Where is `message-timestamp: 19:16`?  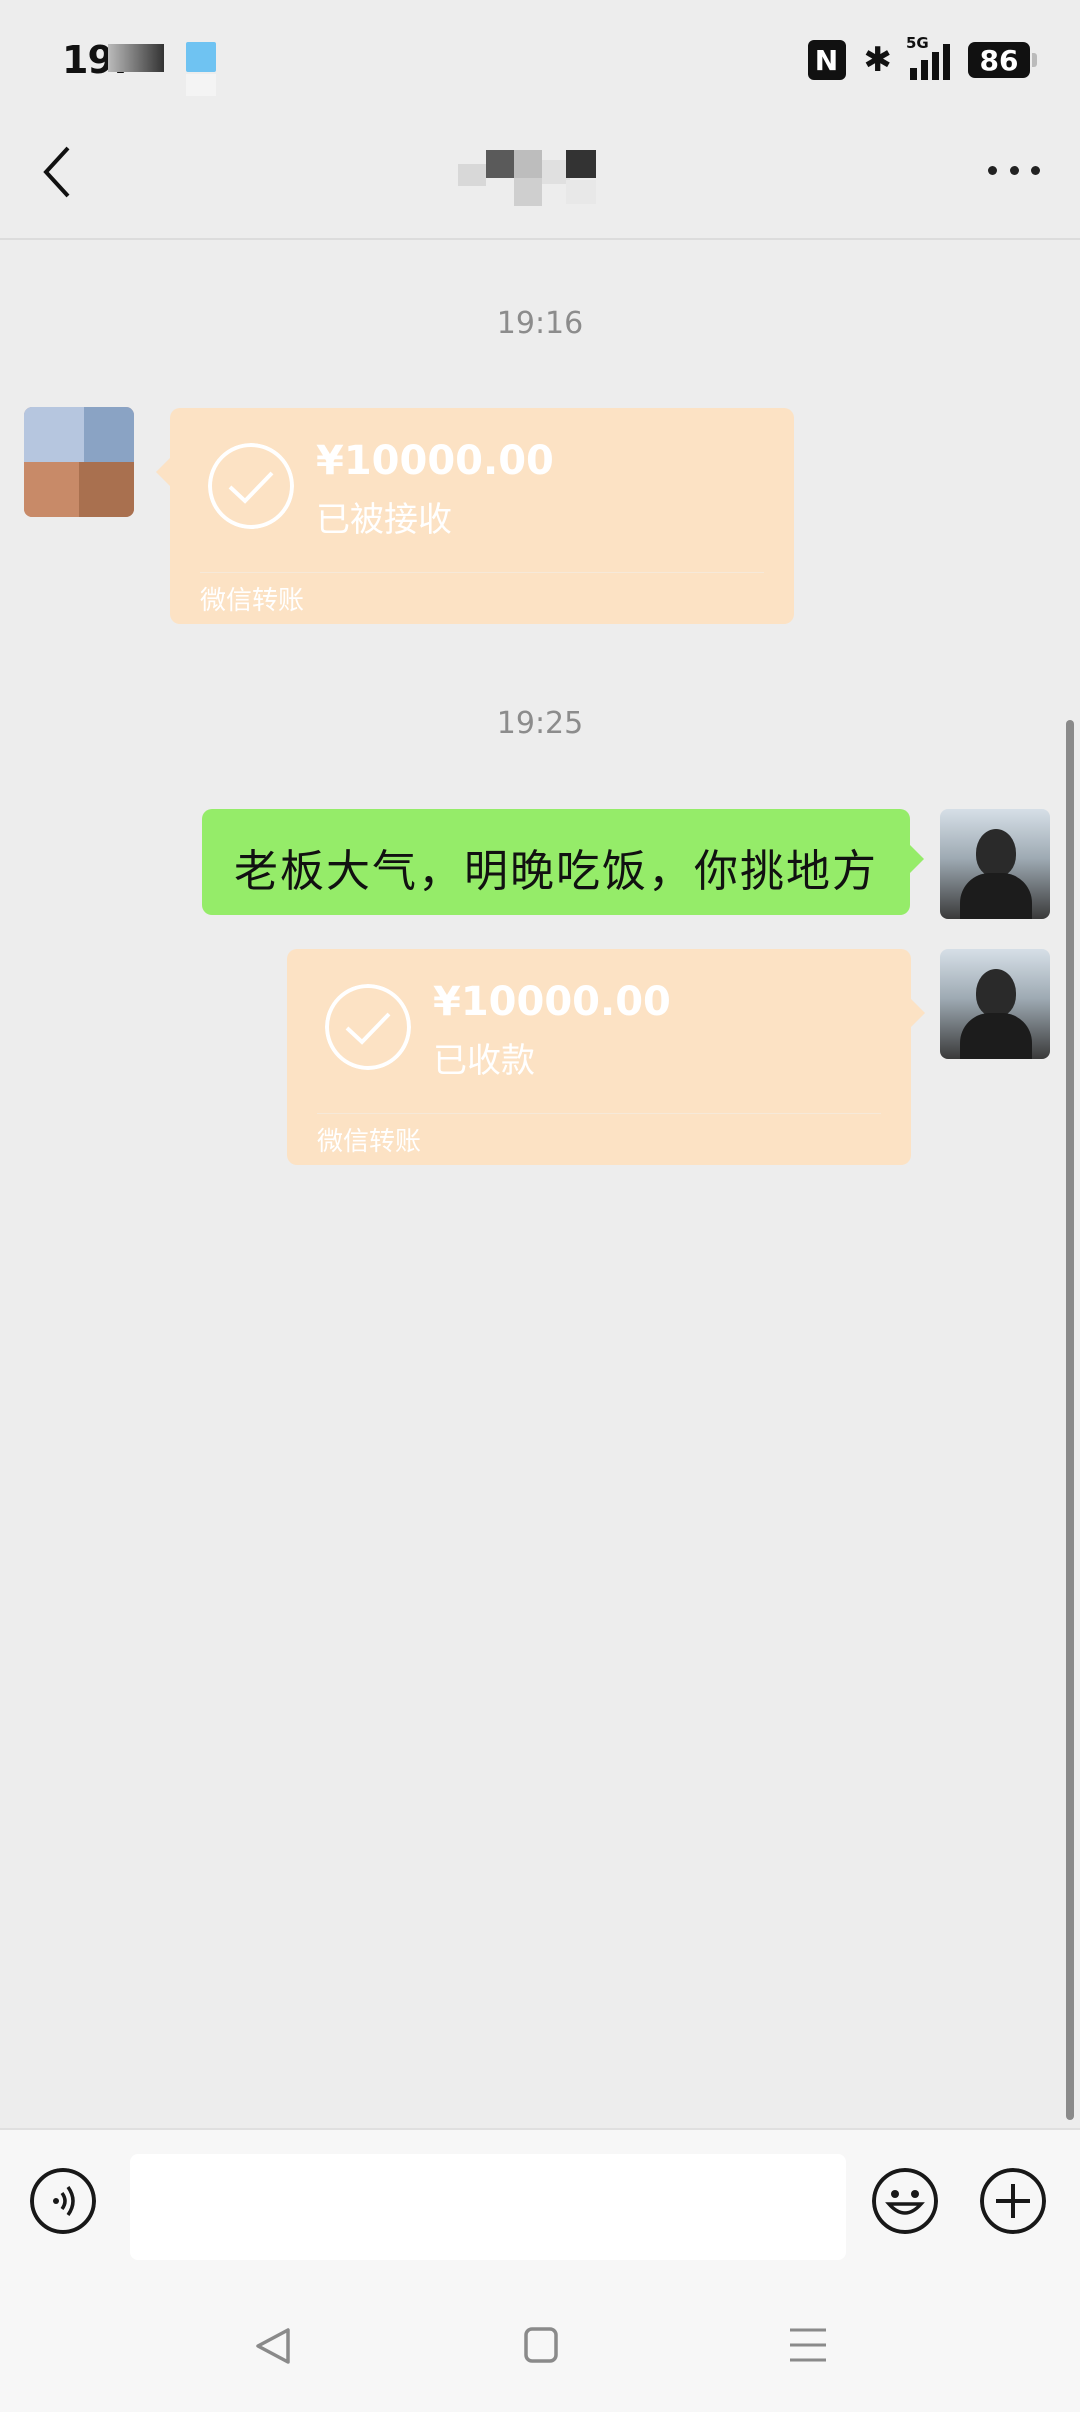 message-timestamp: 19:16 is located at coordinates (540, 323).